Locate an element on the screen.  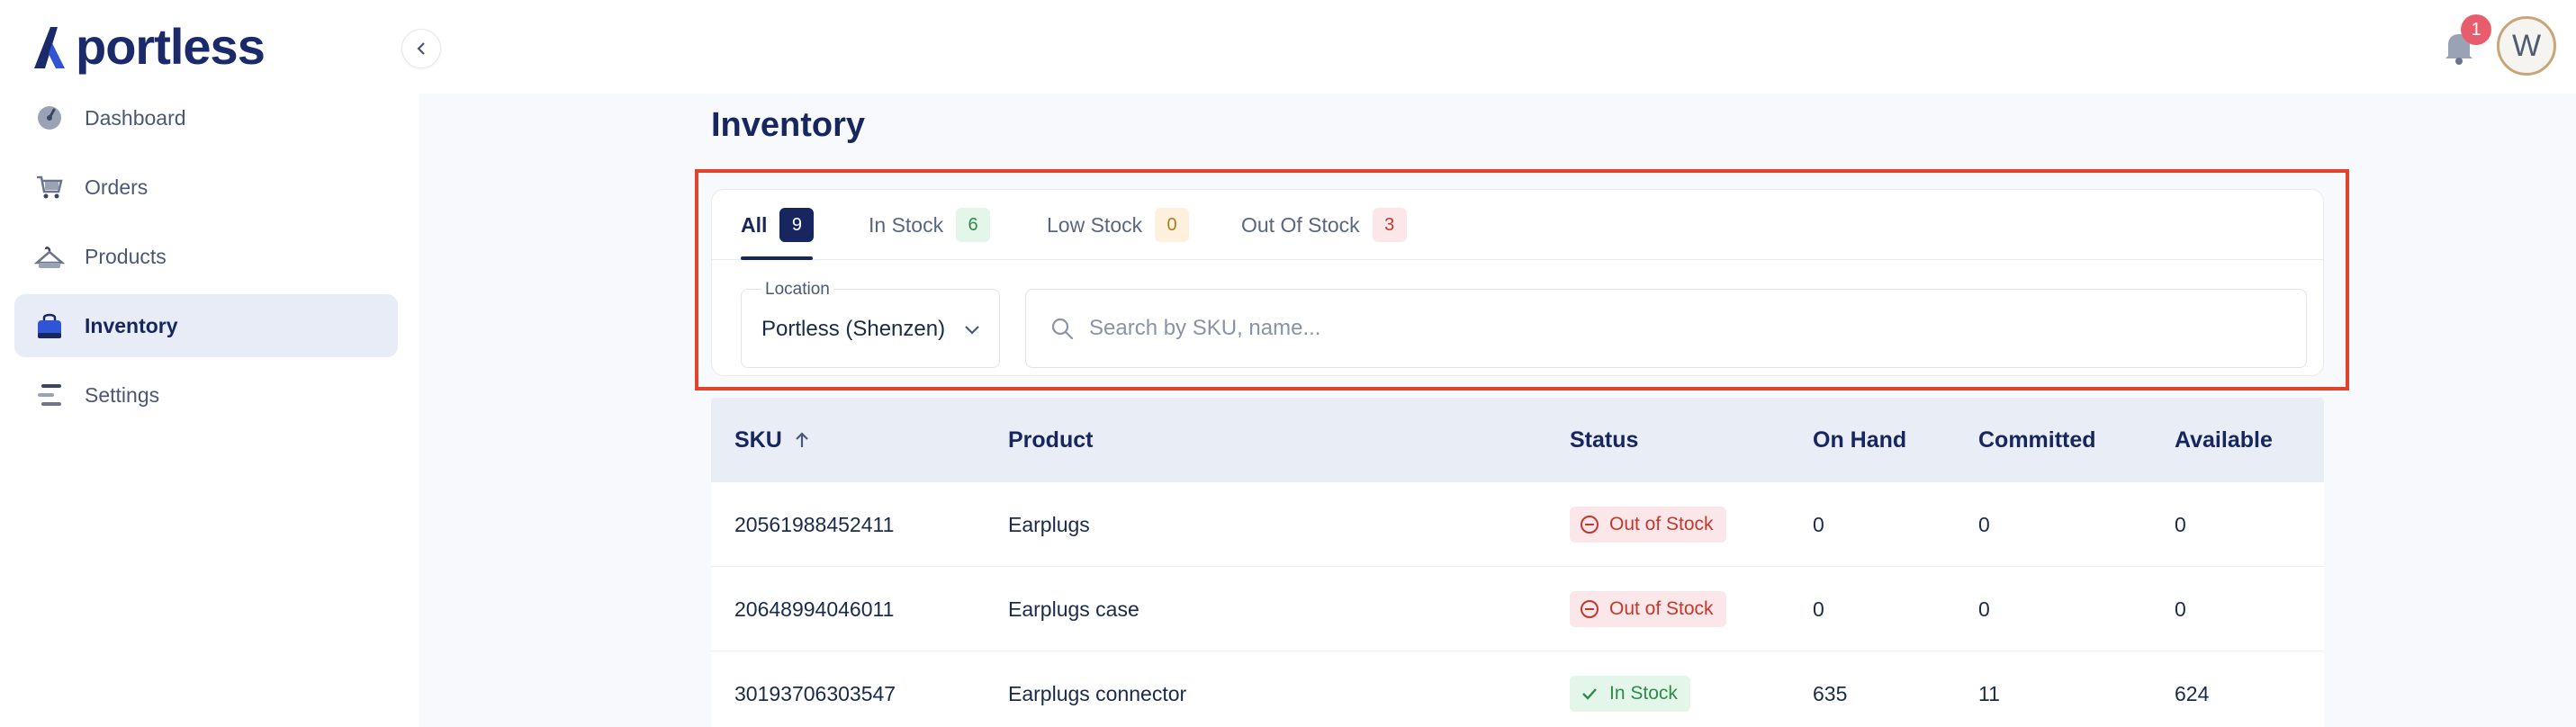
settings-lines-icon is located at coordinates (49, 395).